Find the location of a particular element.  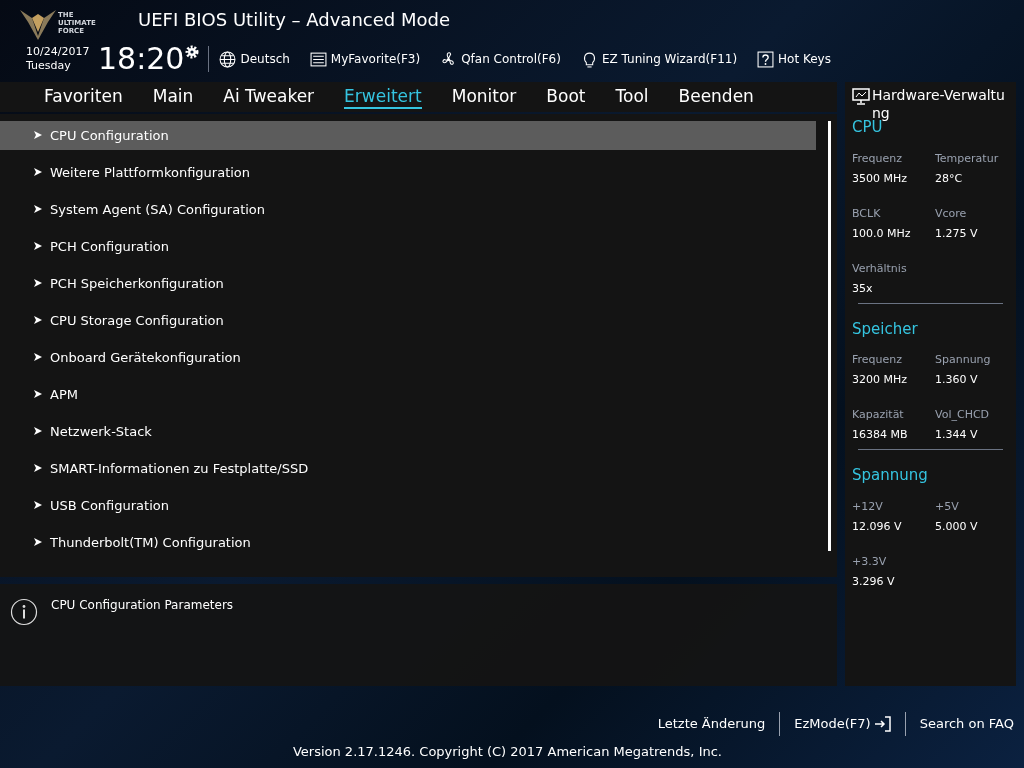

menu-item: PCH Configuration is located at coordinates (408, 246).